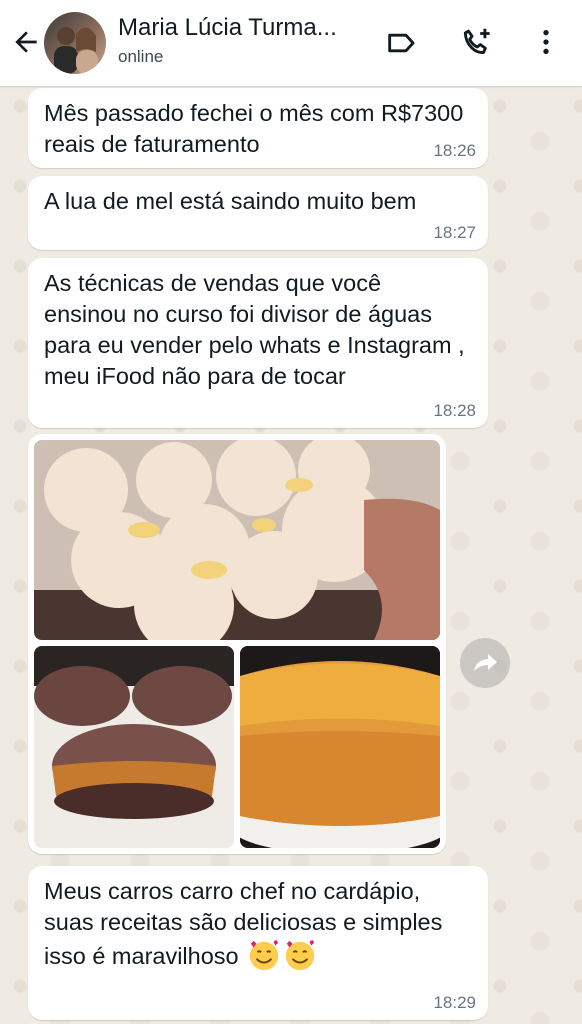 The width and height of the screenshot is (582, 1024). I want to click on message-bubble: A lua de mel está saindo muito bem 18:27, so click(258, 213).